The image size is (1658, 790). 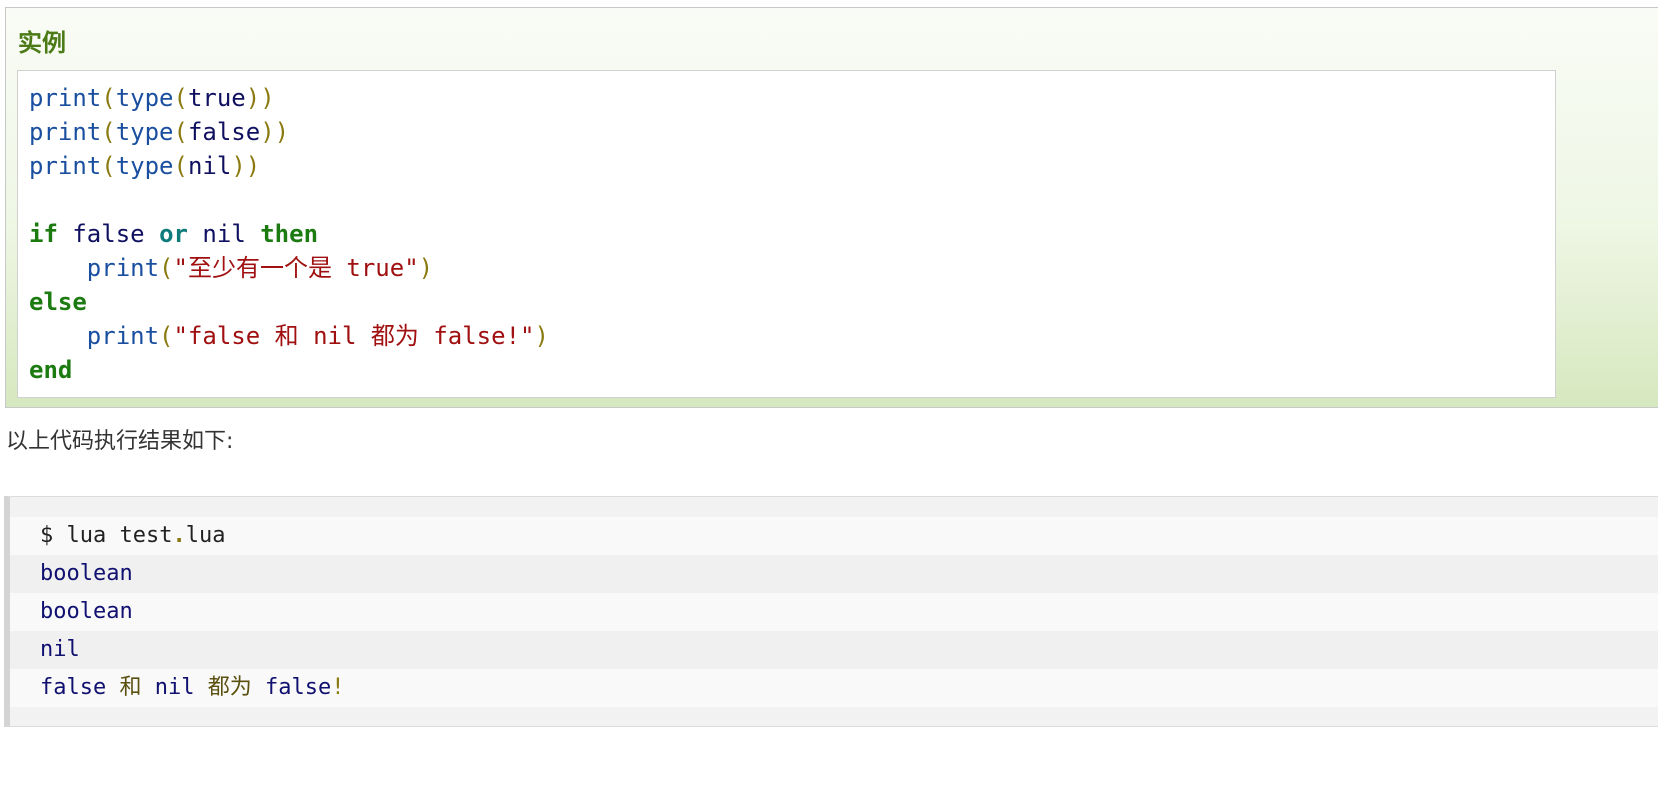 I want to click on code-line: end, so click(x=792, y=370).